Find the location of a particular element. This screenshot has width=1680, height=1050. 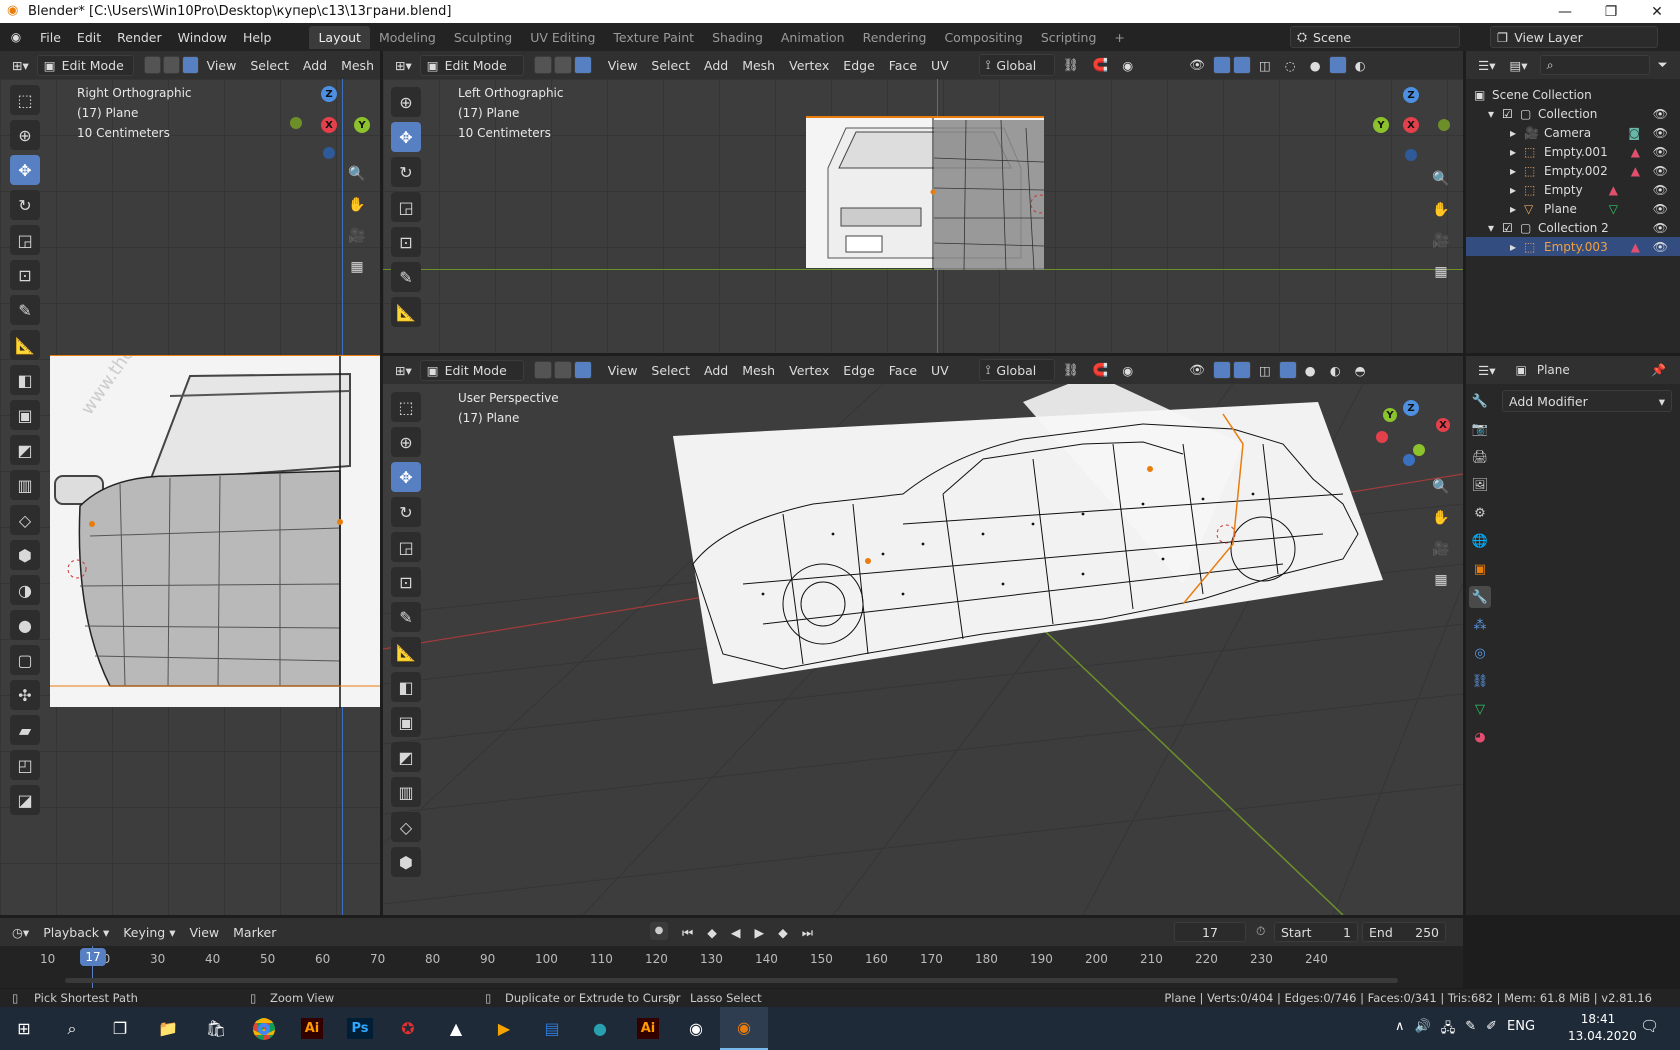

image-data-icon: ▲ is located at coordinates (1613, 190).